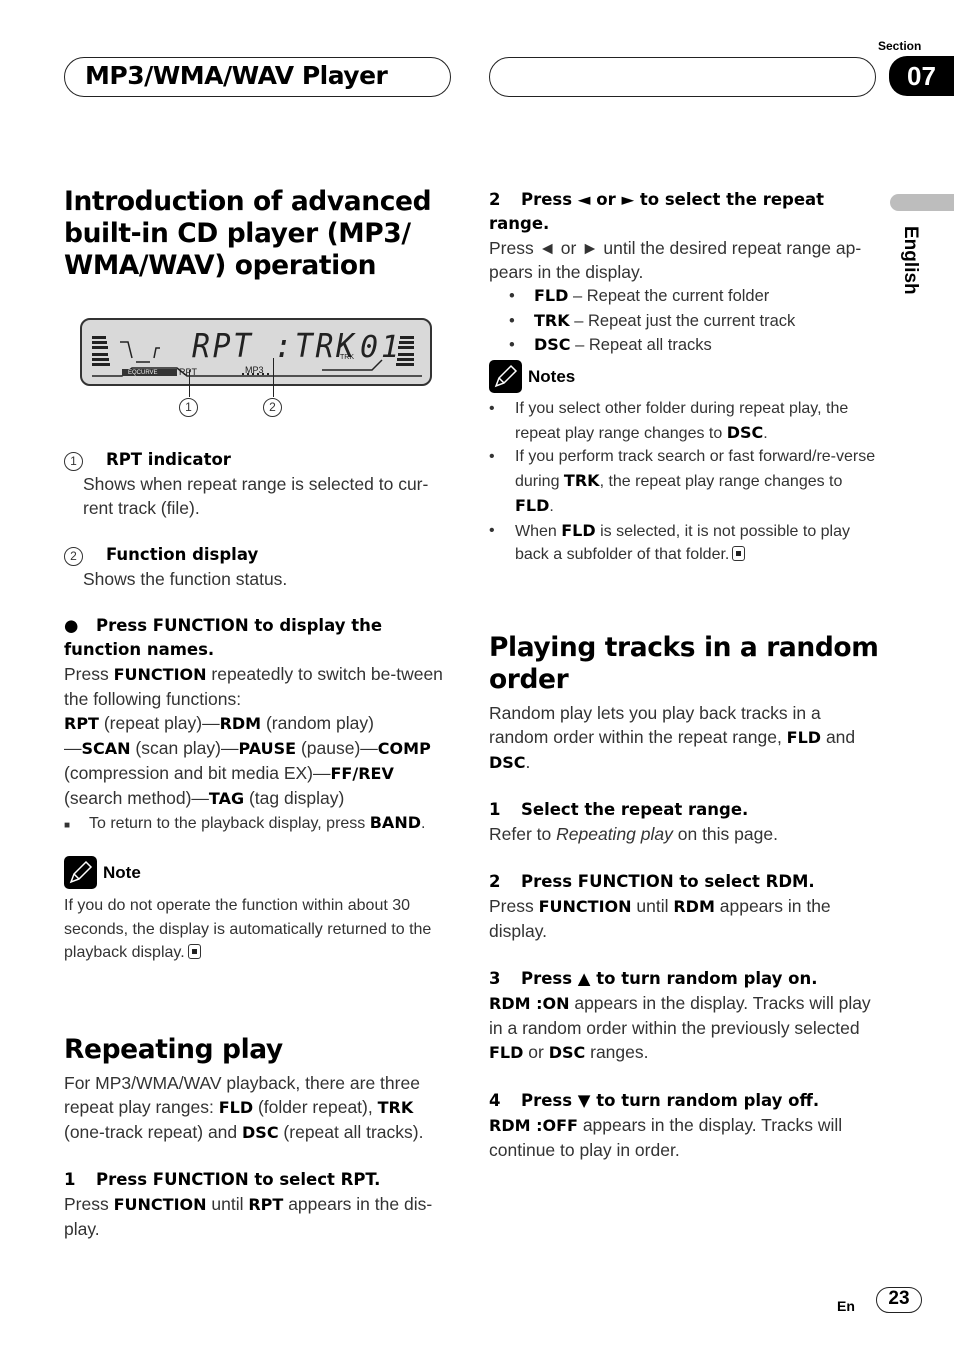  What do you see at coordinates (529, 1003) in the screenshot?
I see `bold-text: RDM :ON` at bounding box center [529, 1003].